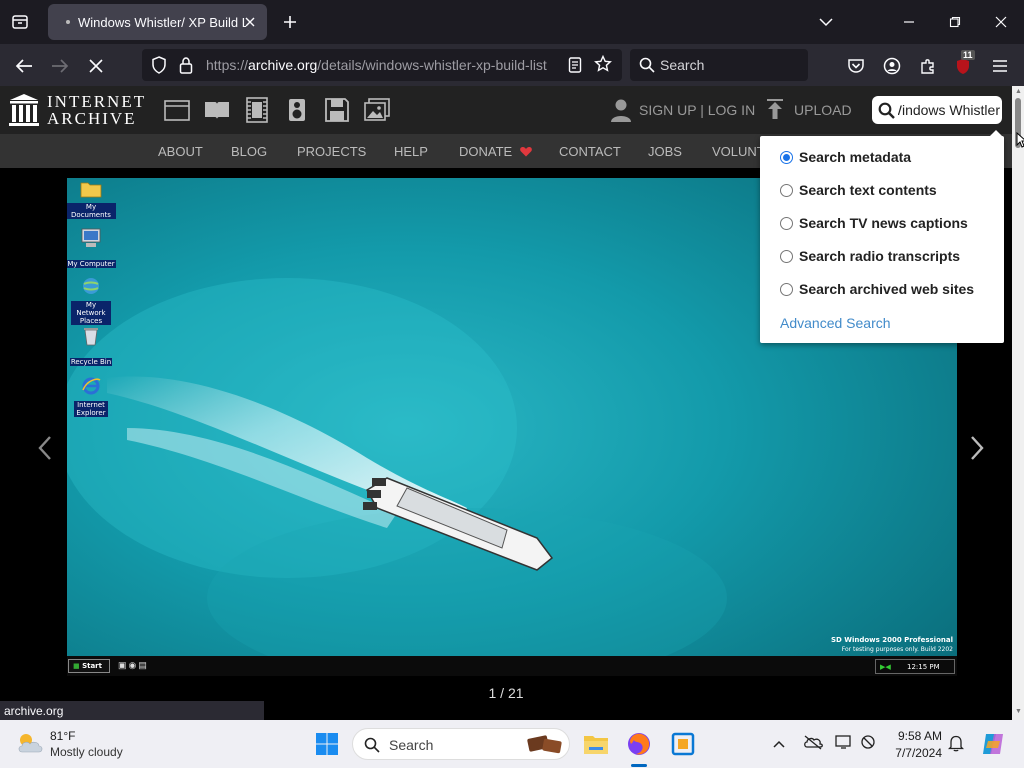 Image resolution: width=1024 pixels, height=768 pixels. What do you see at coordinates (30, 745) in the screenshot?
I see `weather-cloud-icon` at bounding box center [30, 745].